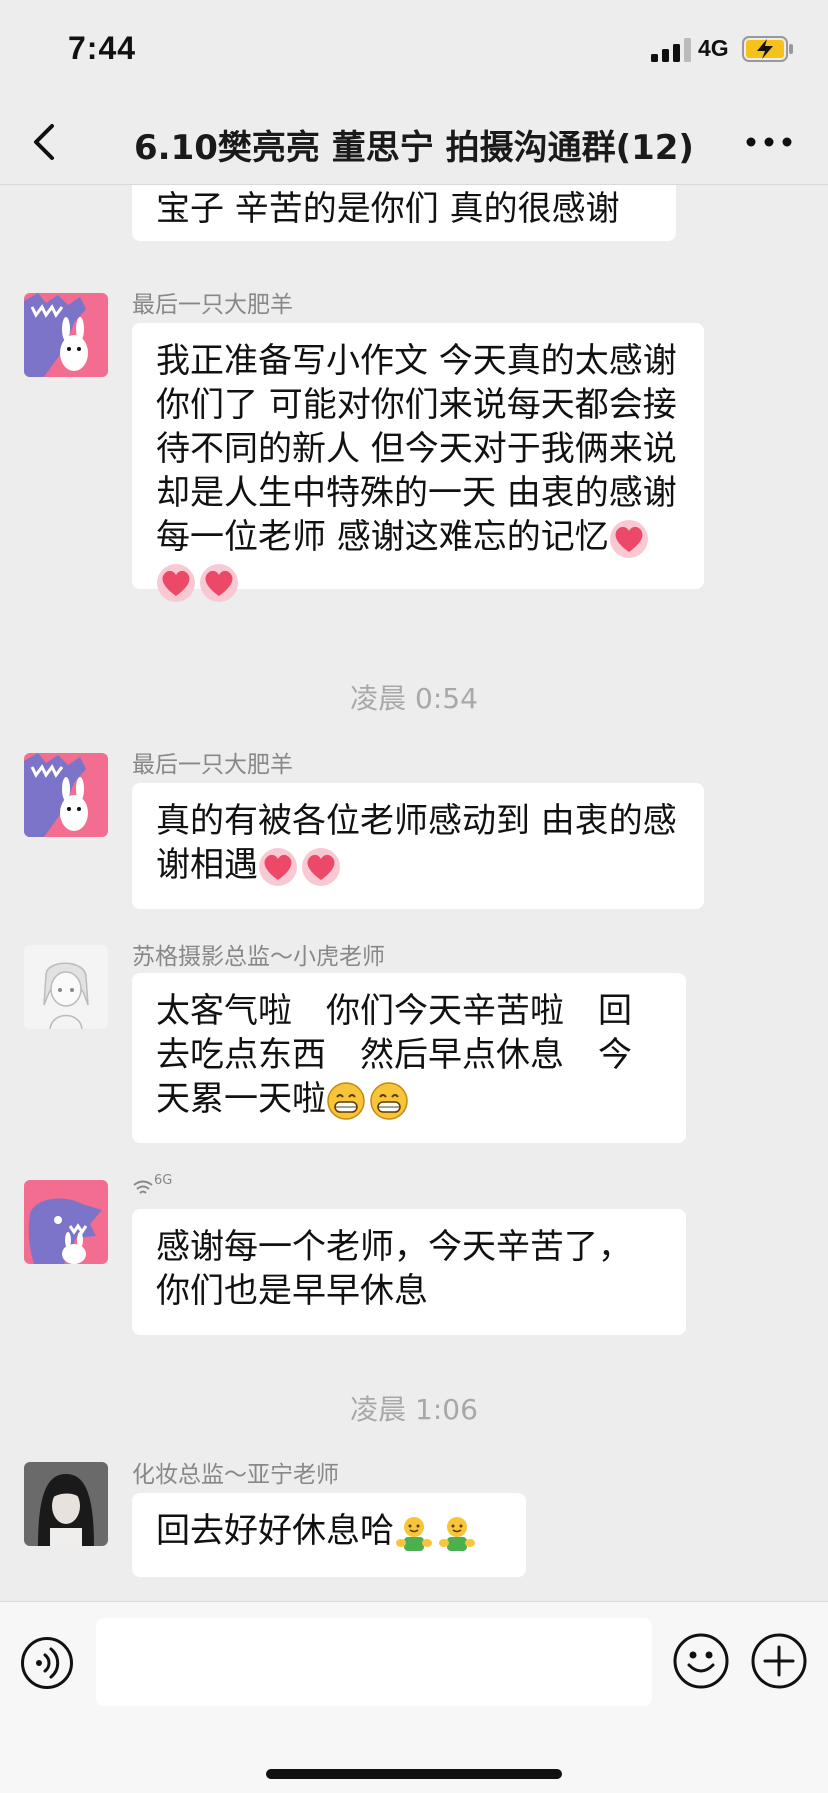 This screenshot has width=828, height=1793. I want to click on sender-name: 苏格摄影总监～小虎老师, so click(258, 957).